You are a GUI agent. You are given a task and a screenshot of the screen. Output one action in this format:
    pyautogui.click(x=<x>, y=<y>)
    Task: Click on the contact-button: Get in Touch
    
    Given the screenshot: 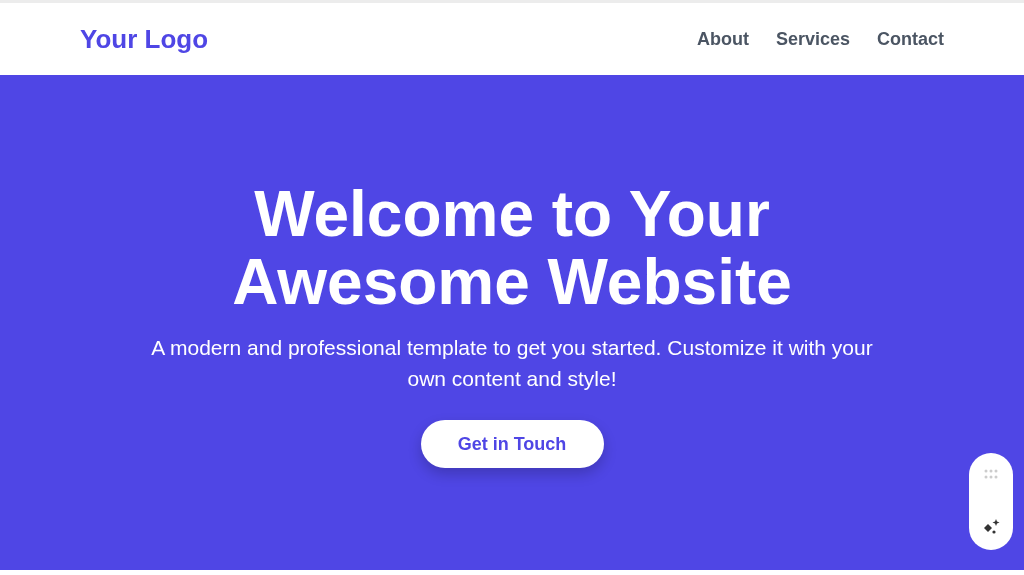 What is the action you would take?
    pyautogui.click(x=512, y=444)
    